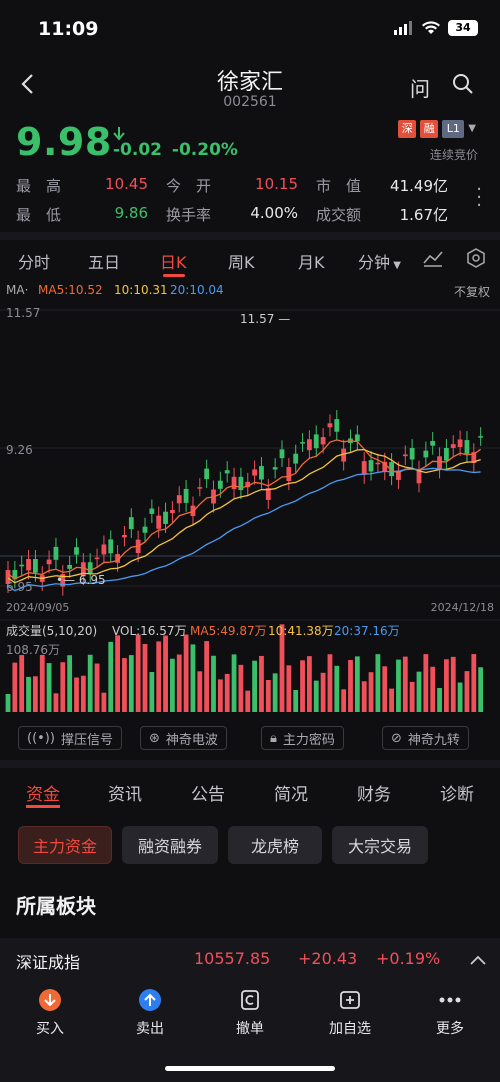  I want to click on index-pct: +0.19%, so click(408, 958).